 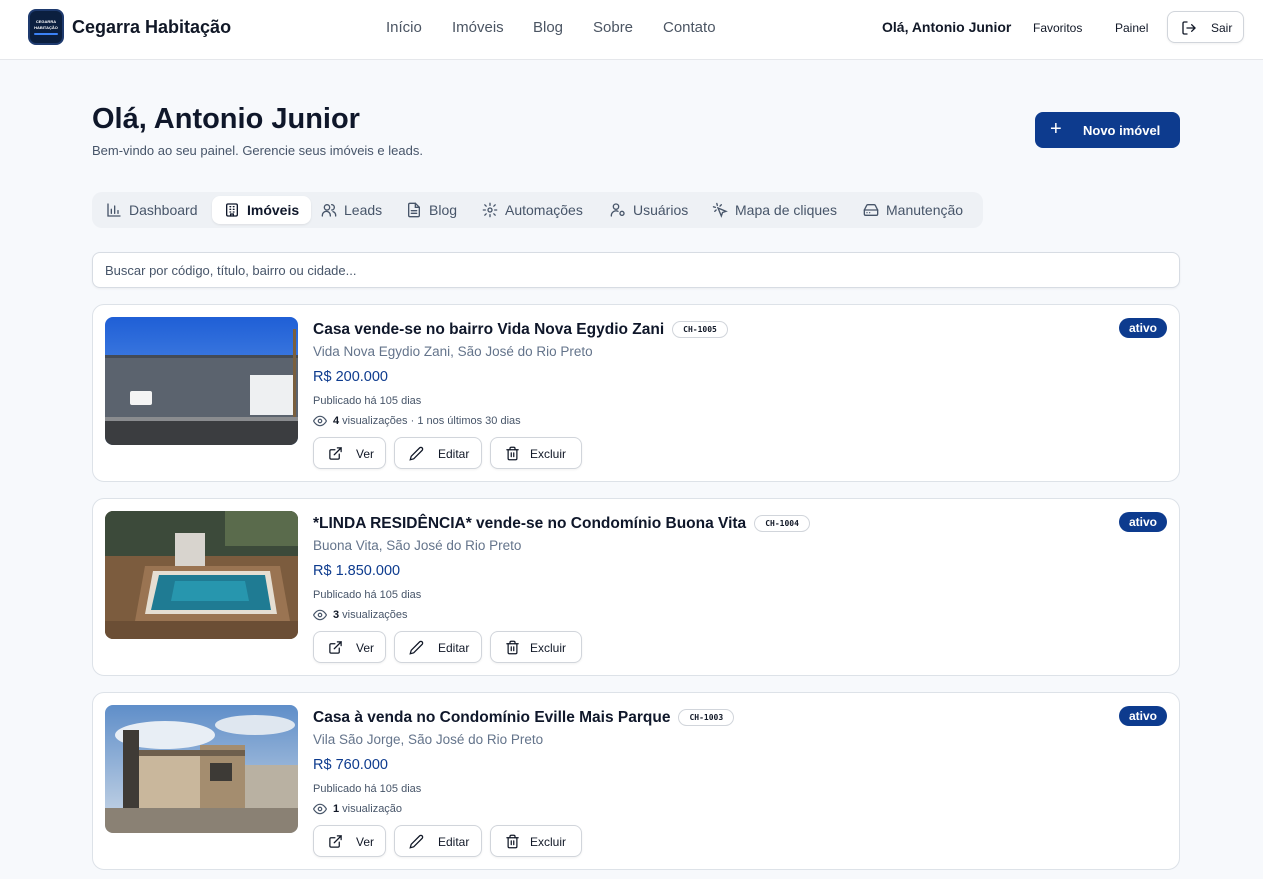 What do you see at coordinates (336, 421) in the screenshot?
I see `views-count: 4` at bounding box center [336, 421].